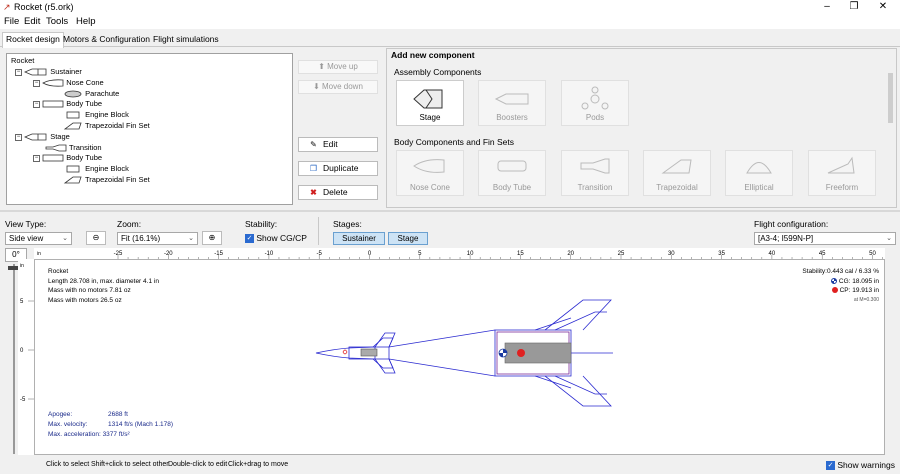 The image size is (900, 474). What do you see at coordinates (827, 7) in the screenshot?
I see `minimize-button: –` at bounding box center [827, 7].